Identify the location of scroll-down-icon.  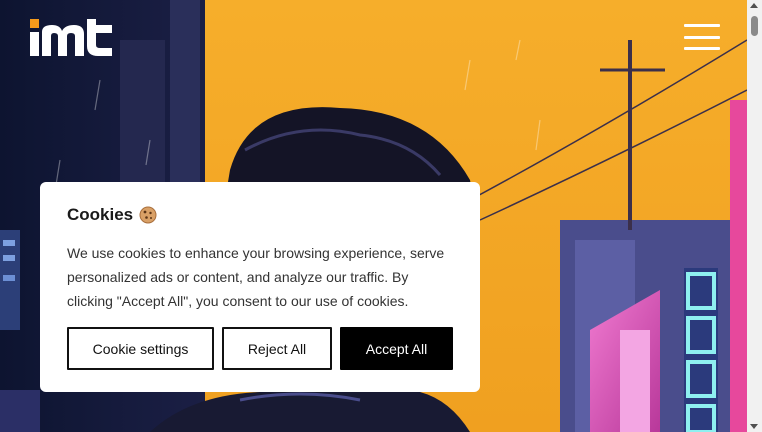
(754, 426).